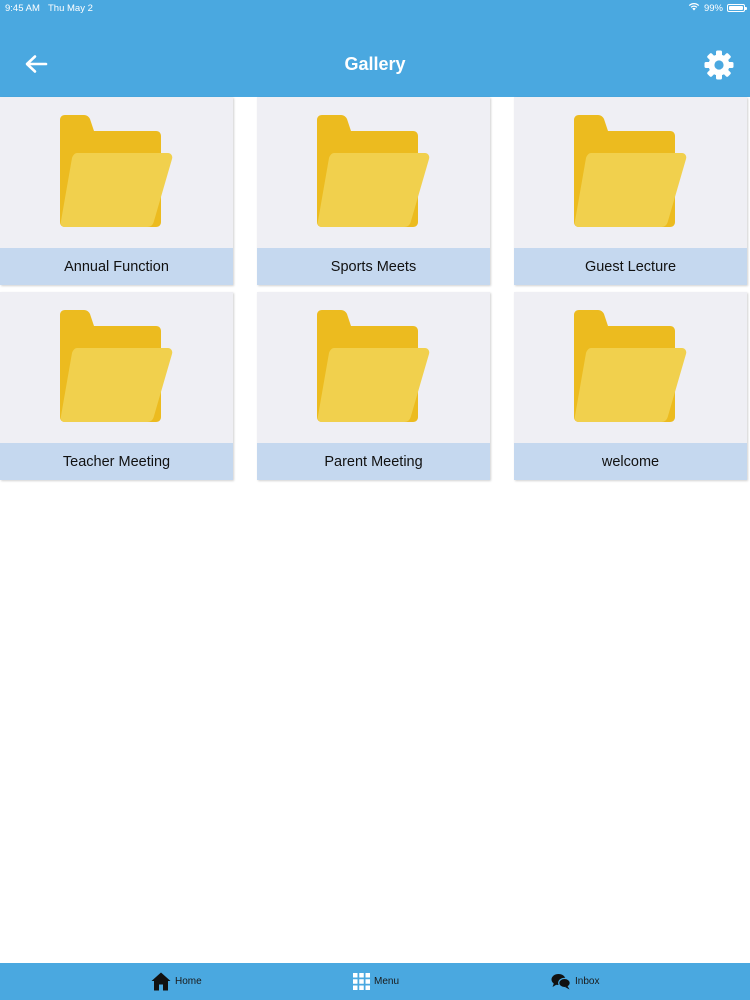 The image size is (750, 1000). I want to click on album-label: Guest Lecture, so click(630, 266).